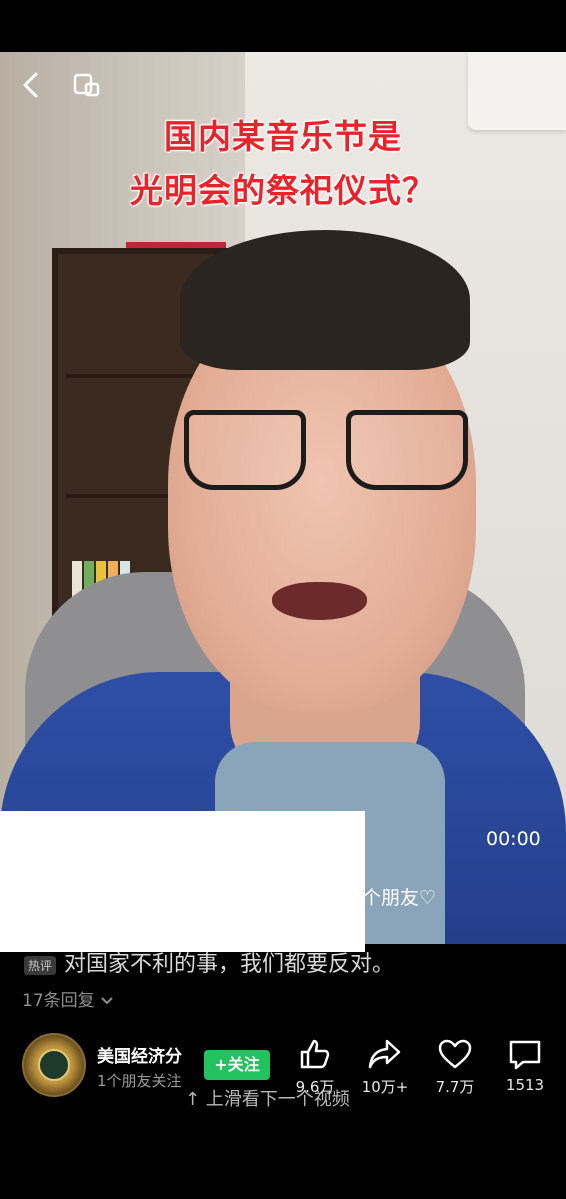  What do you see at coordinates (139, 1054) in the screenshot?
I see `author-name: 美国经济分` at bounding box center [139, 1054].